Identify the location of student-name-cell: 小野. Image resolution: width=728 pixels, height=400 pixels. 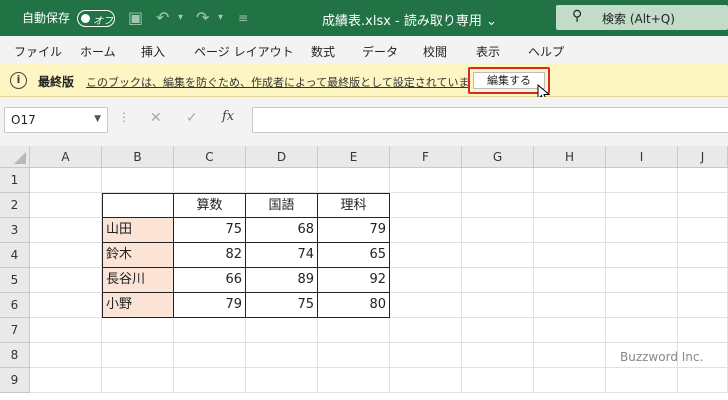
(138, 305).